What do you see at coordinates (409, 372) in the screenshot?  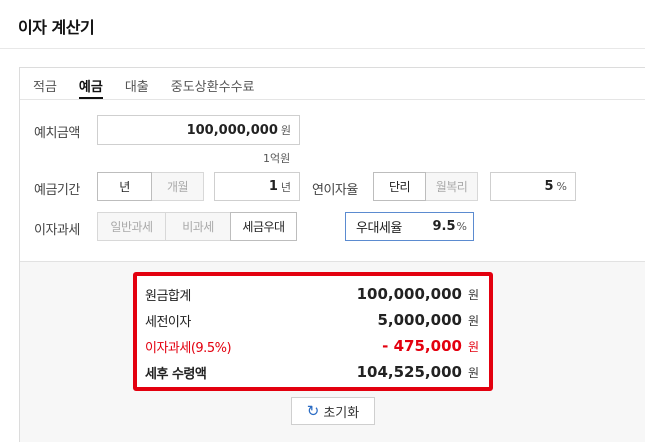 I see `net-amount-value: 104,525,000` at bounding box center [409, 372].